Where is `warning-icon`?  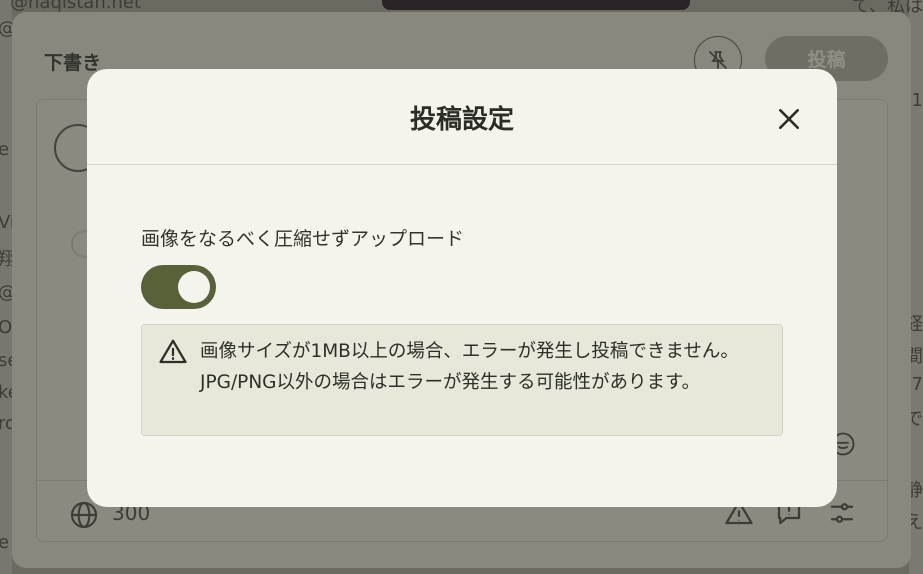
warning-icon is located at coordinates (173, 351).